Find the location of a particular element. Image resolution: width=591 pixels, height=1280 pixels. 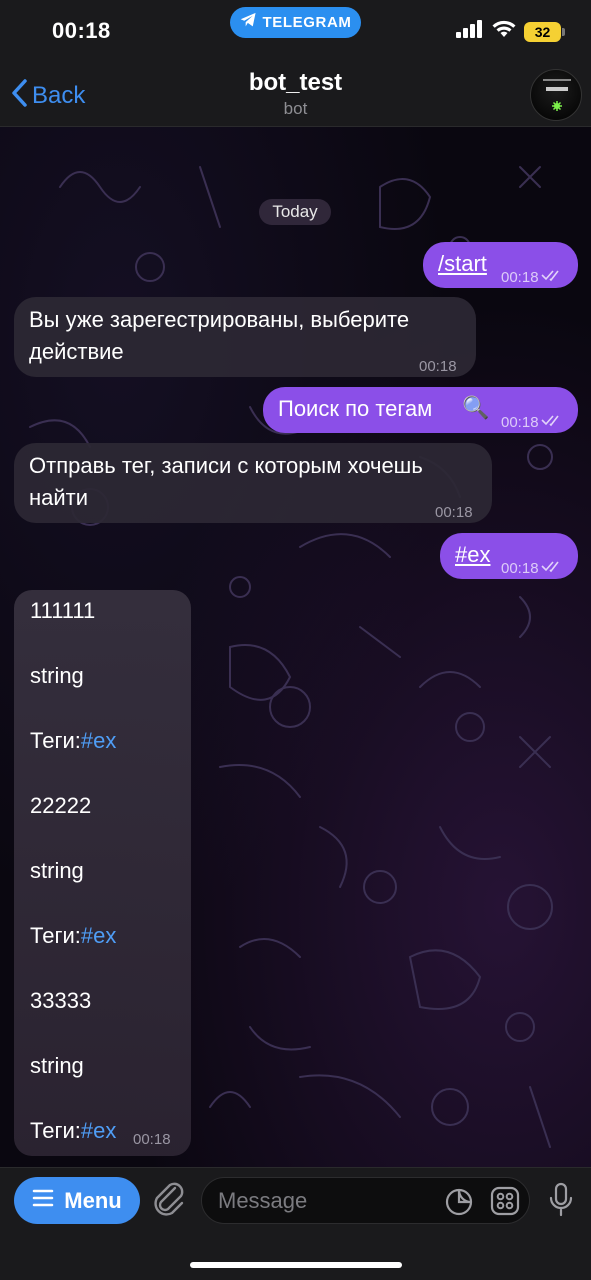

paperclip-icon is located at coordinates (170, 1202).